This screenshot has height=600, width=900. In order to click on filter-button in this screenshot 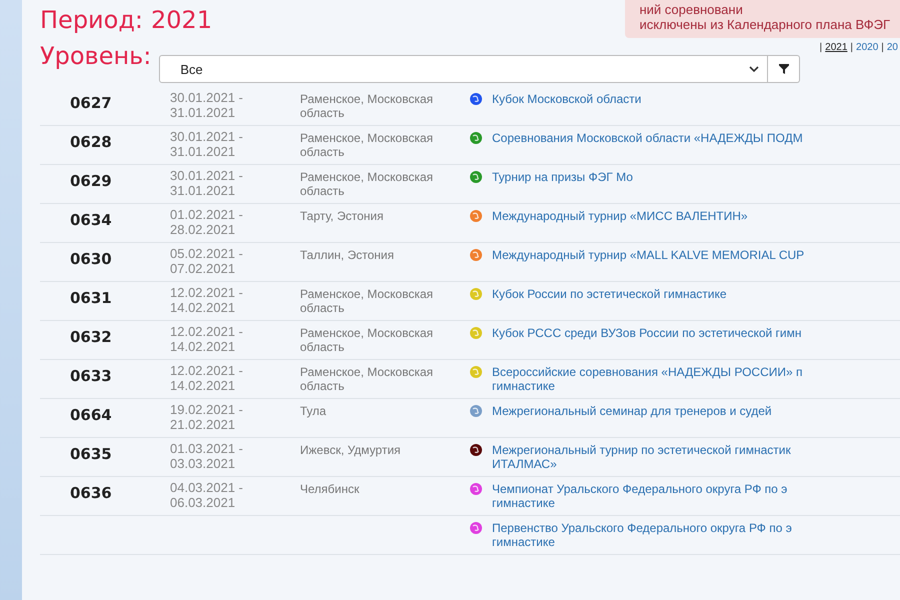, I will do `click(784, 69)`.